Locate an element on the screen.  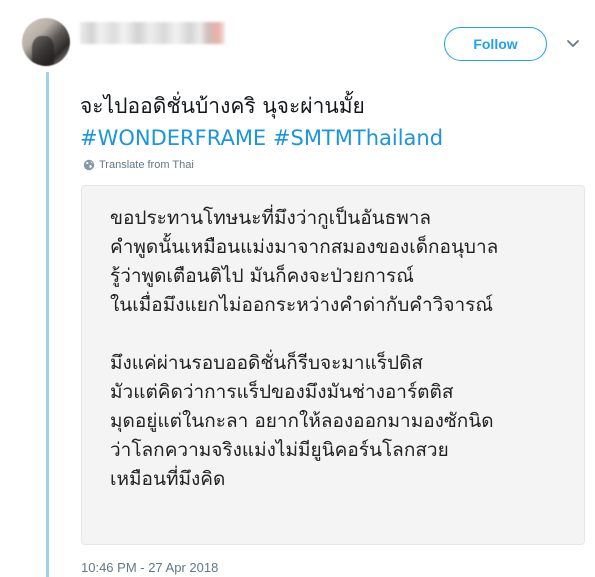
image-line: รู้ว่าพูดเตือนติไป มันก็คงจะป่วยการณ์ is located at coordinates (262, 276).